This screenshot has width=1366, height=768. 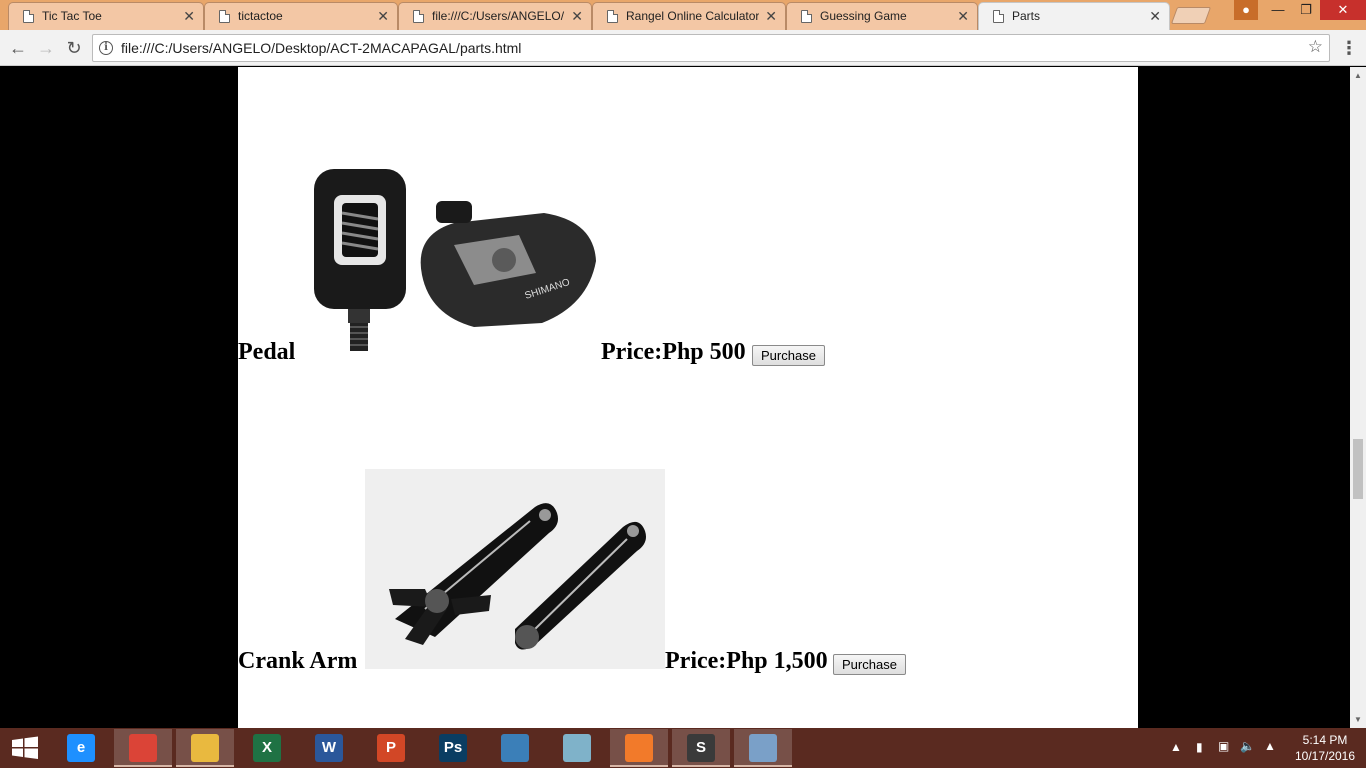 I want to click on clock: 5:14 PM 10/17/2016, so click(x=1325, y=748).